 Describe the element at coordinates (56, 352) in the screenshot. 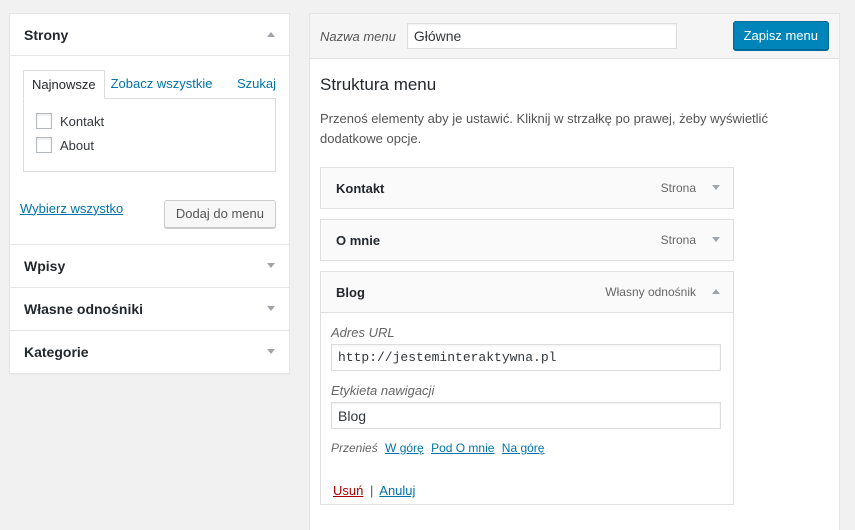

I see `categories-section-title: Kategorie` at that location.